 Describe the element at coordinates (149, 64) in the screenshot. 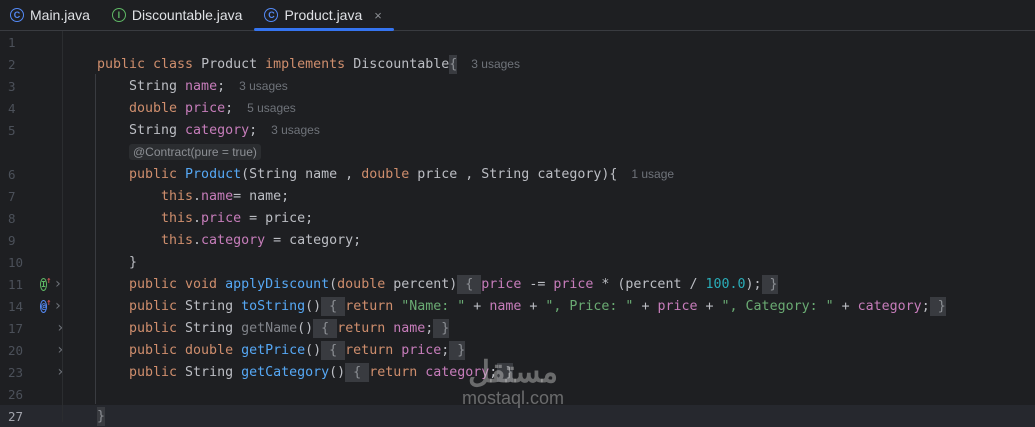

I see `code-token: public class` at that location.